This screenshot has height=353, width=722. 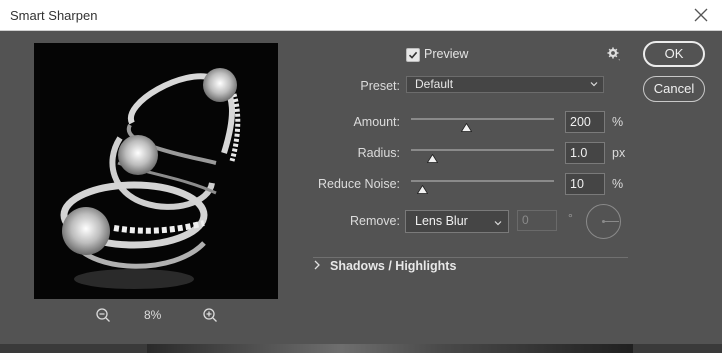 I want to click on preset-label: Preset:, so click(x=380, y=86).